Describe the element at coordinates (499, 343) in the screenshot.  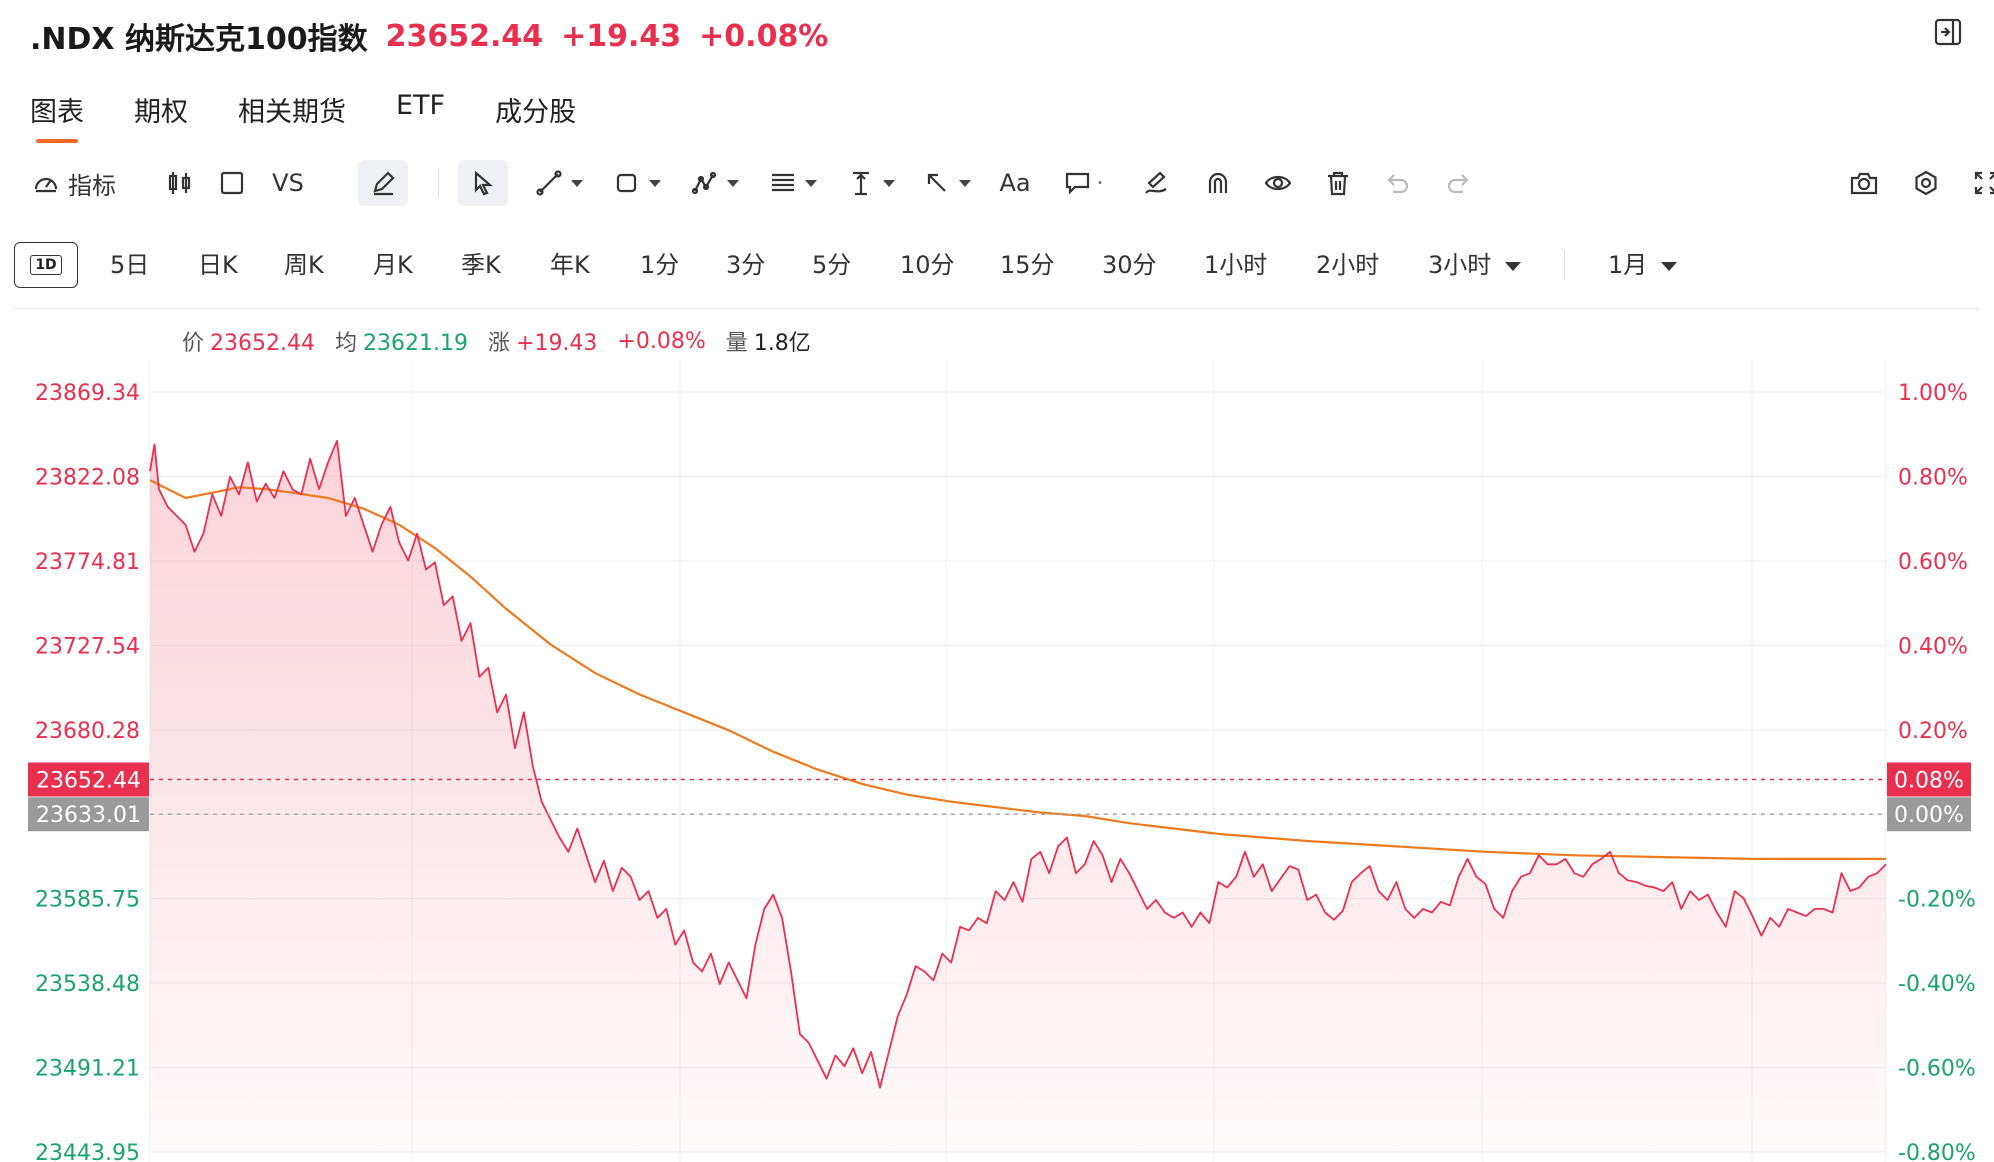
I see `change-info-label: 涨` at that location.